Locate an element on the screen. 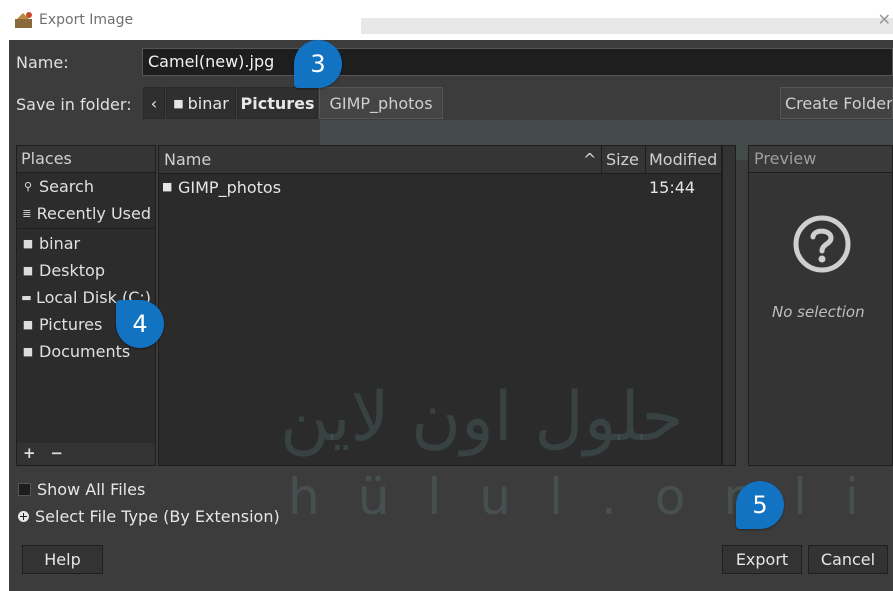 The image size is (893, 591). help-button: Help is located at coordinates (62, 559).